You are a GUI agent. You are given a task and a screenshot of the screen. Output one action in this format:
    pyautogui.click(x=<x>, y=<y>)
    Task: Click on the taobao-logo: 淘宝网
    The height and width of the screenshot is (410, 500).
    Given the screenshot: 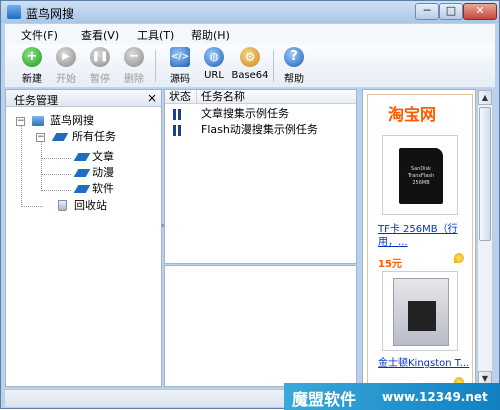 What is the action you would take?
    pyautogui.click(x=412, y=113)
    